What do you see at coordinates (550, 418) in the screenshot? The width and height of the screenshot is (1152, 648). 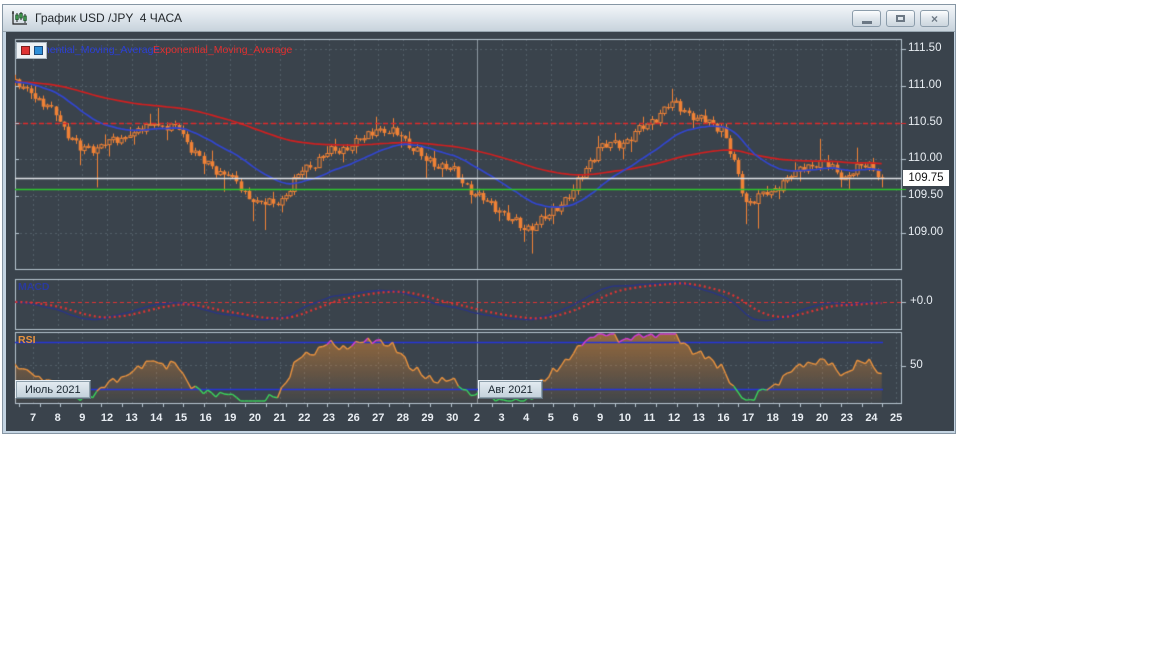 I see `time-axis-label: 5` at bounding box center [550, 418].